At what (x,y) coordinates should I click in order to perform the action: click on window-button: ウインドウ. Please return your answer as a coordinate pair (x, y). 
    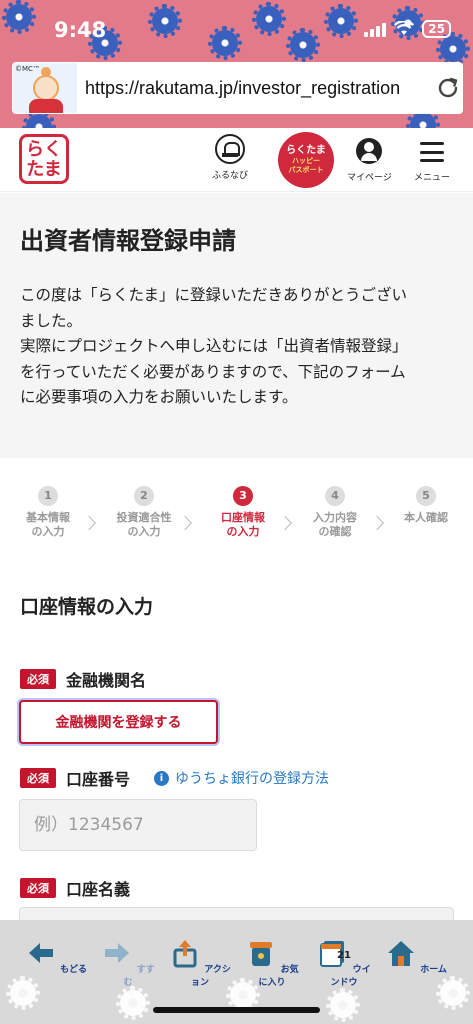
    Looking at the image, I should click on (344, 963).